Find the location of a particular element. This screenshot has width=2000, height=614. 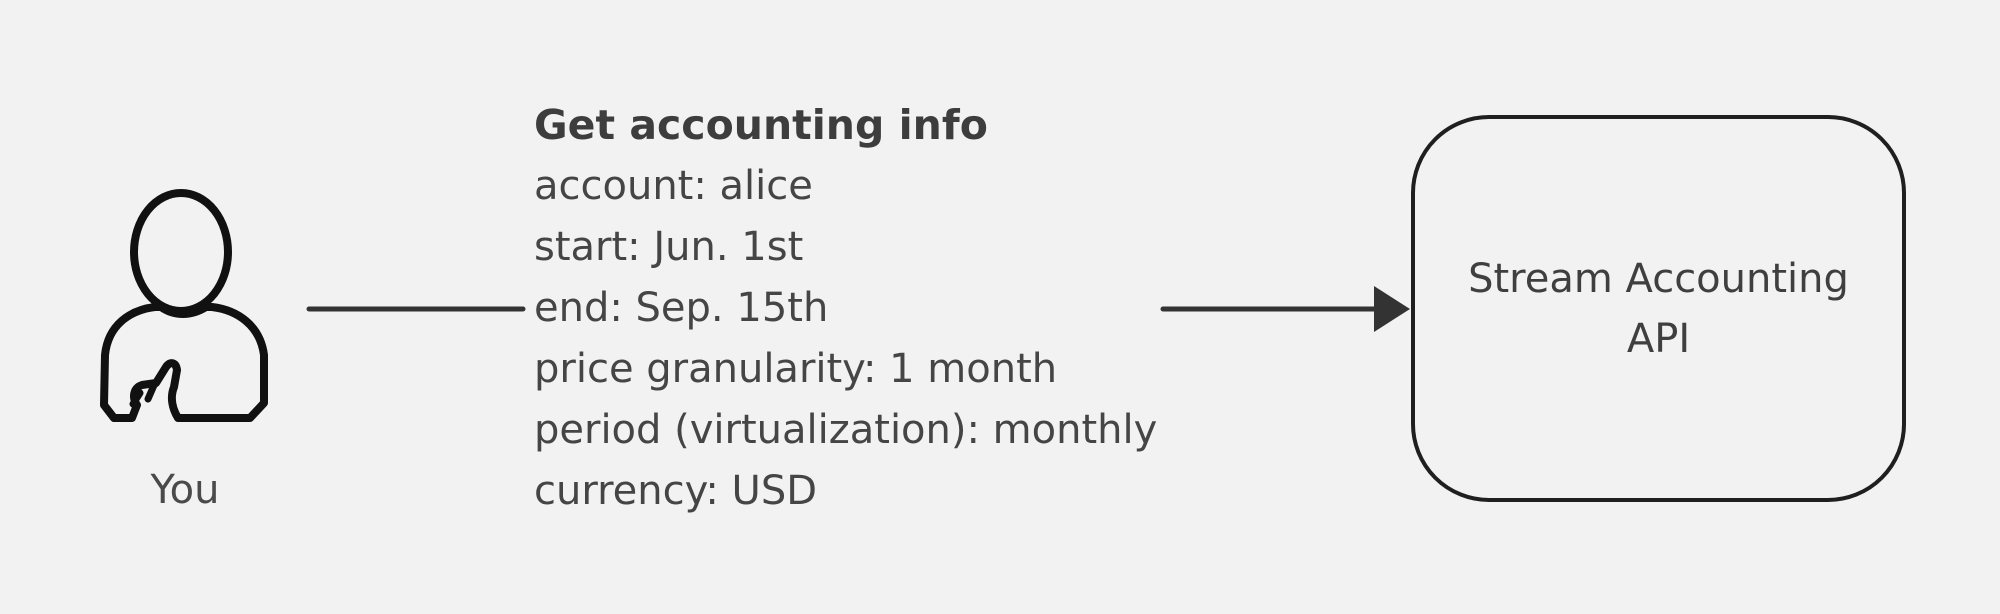

person-icon is located at coordinates (184, 305).